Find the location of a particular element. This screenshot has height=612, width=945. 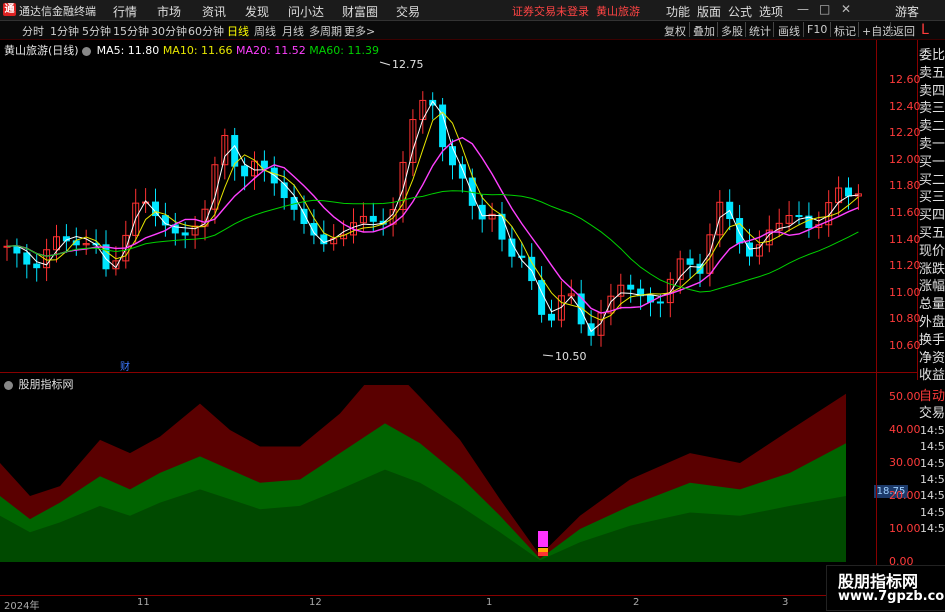

draw-line-button: 画线 is located at coordinates (789, 31).